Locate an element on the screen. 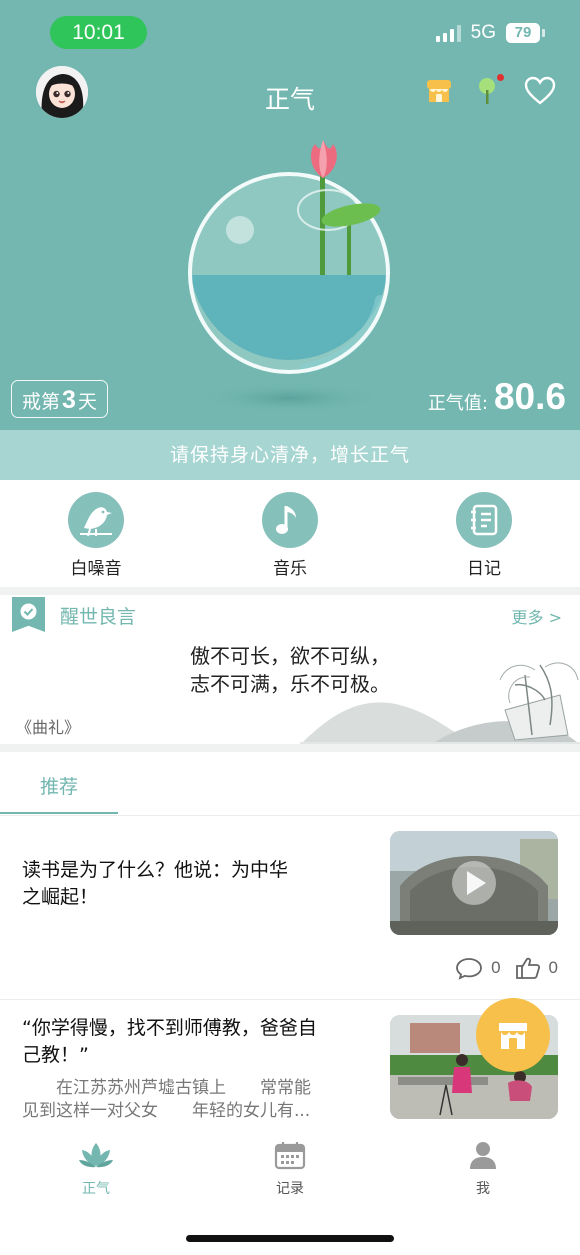 Image resolution: width=580 pixels, height=1255 pixels. lotus-bowl-illustration is located at coordinates (290, 275).